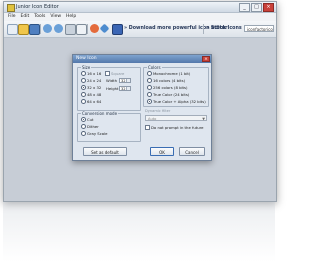 This screenshot has width=320, height=270. What do you see at coordinates (259, 28) in the screenshot?
I see `url-field: iconfactoricons.com` at bounding box center [259, 28].